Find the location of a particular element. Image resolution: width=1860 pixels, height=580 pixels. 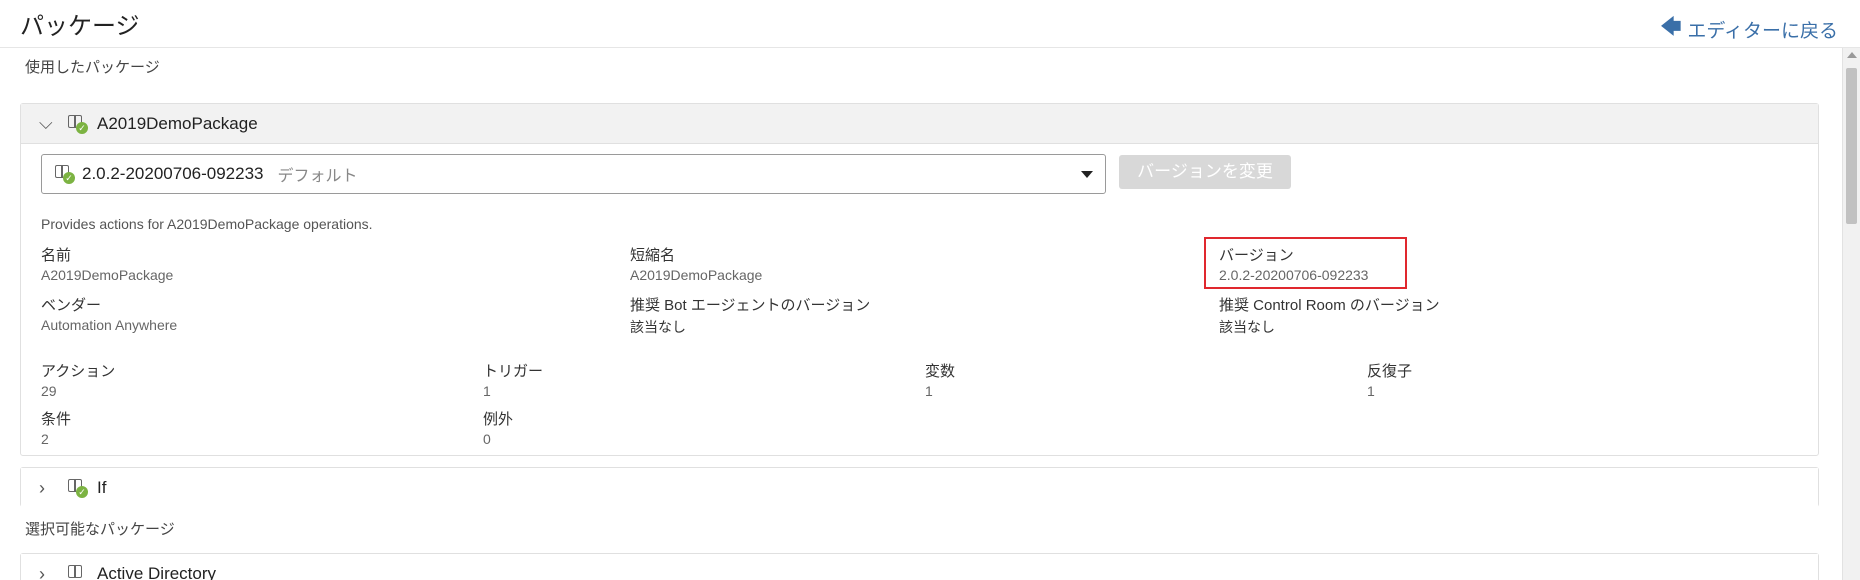

package-name: If is located at coordinates (102, 487).